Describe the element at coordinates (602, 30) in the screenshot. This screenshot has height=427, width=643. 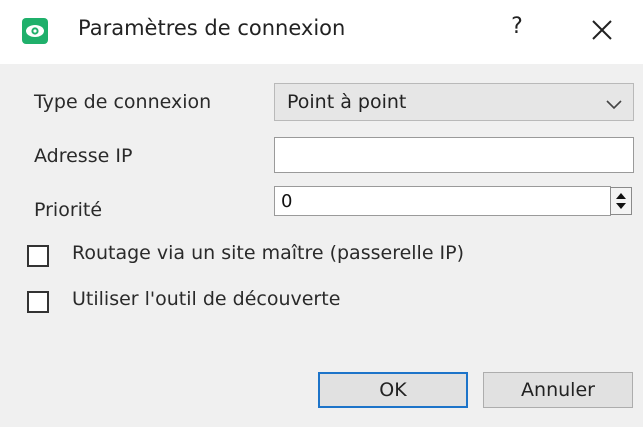
I see `close-icon` at that location.